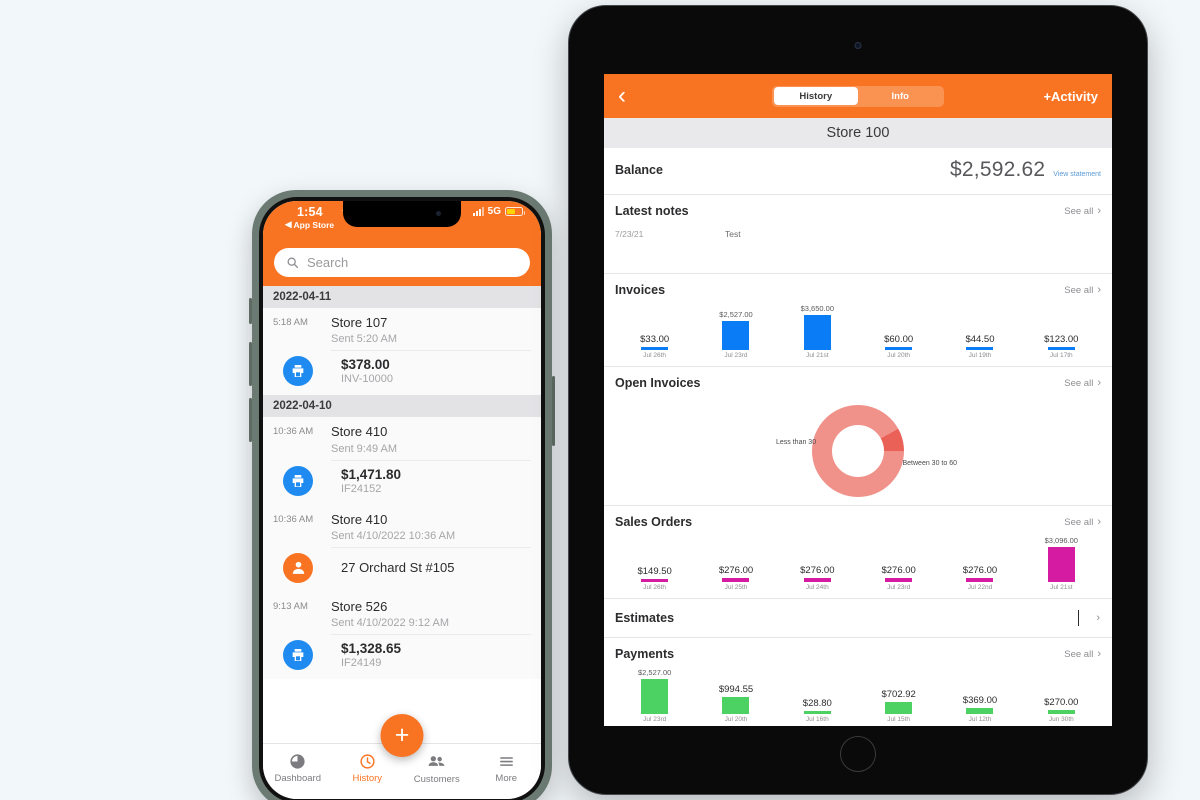  Describe the element at coordinates (1061, 695) in the screenshot. I see `bar-column: $270.00 Jun 30th` at that location.